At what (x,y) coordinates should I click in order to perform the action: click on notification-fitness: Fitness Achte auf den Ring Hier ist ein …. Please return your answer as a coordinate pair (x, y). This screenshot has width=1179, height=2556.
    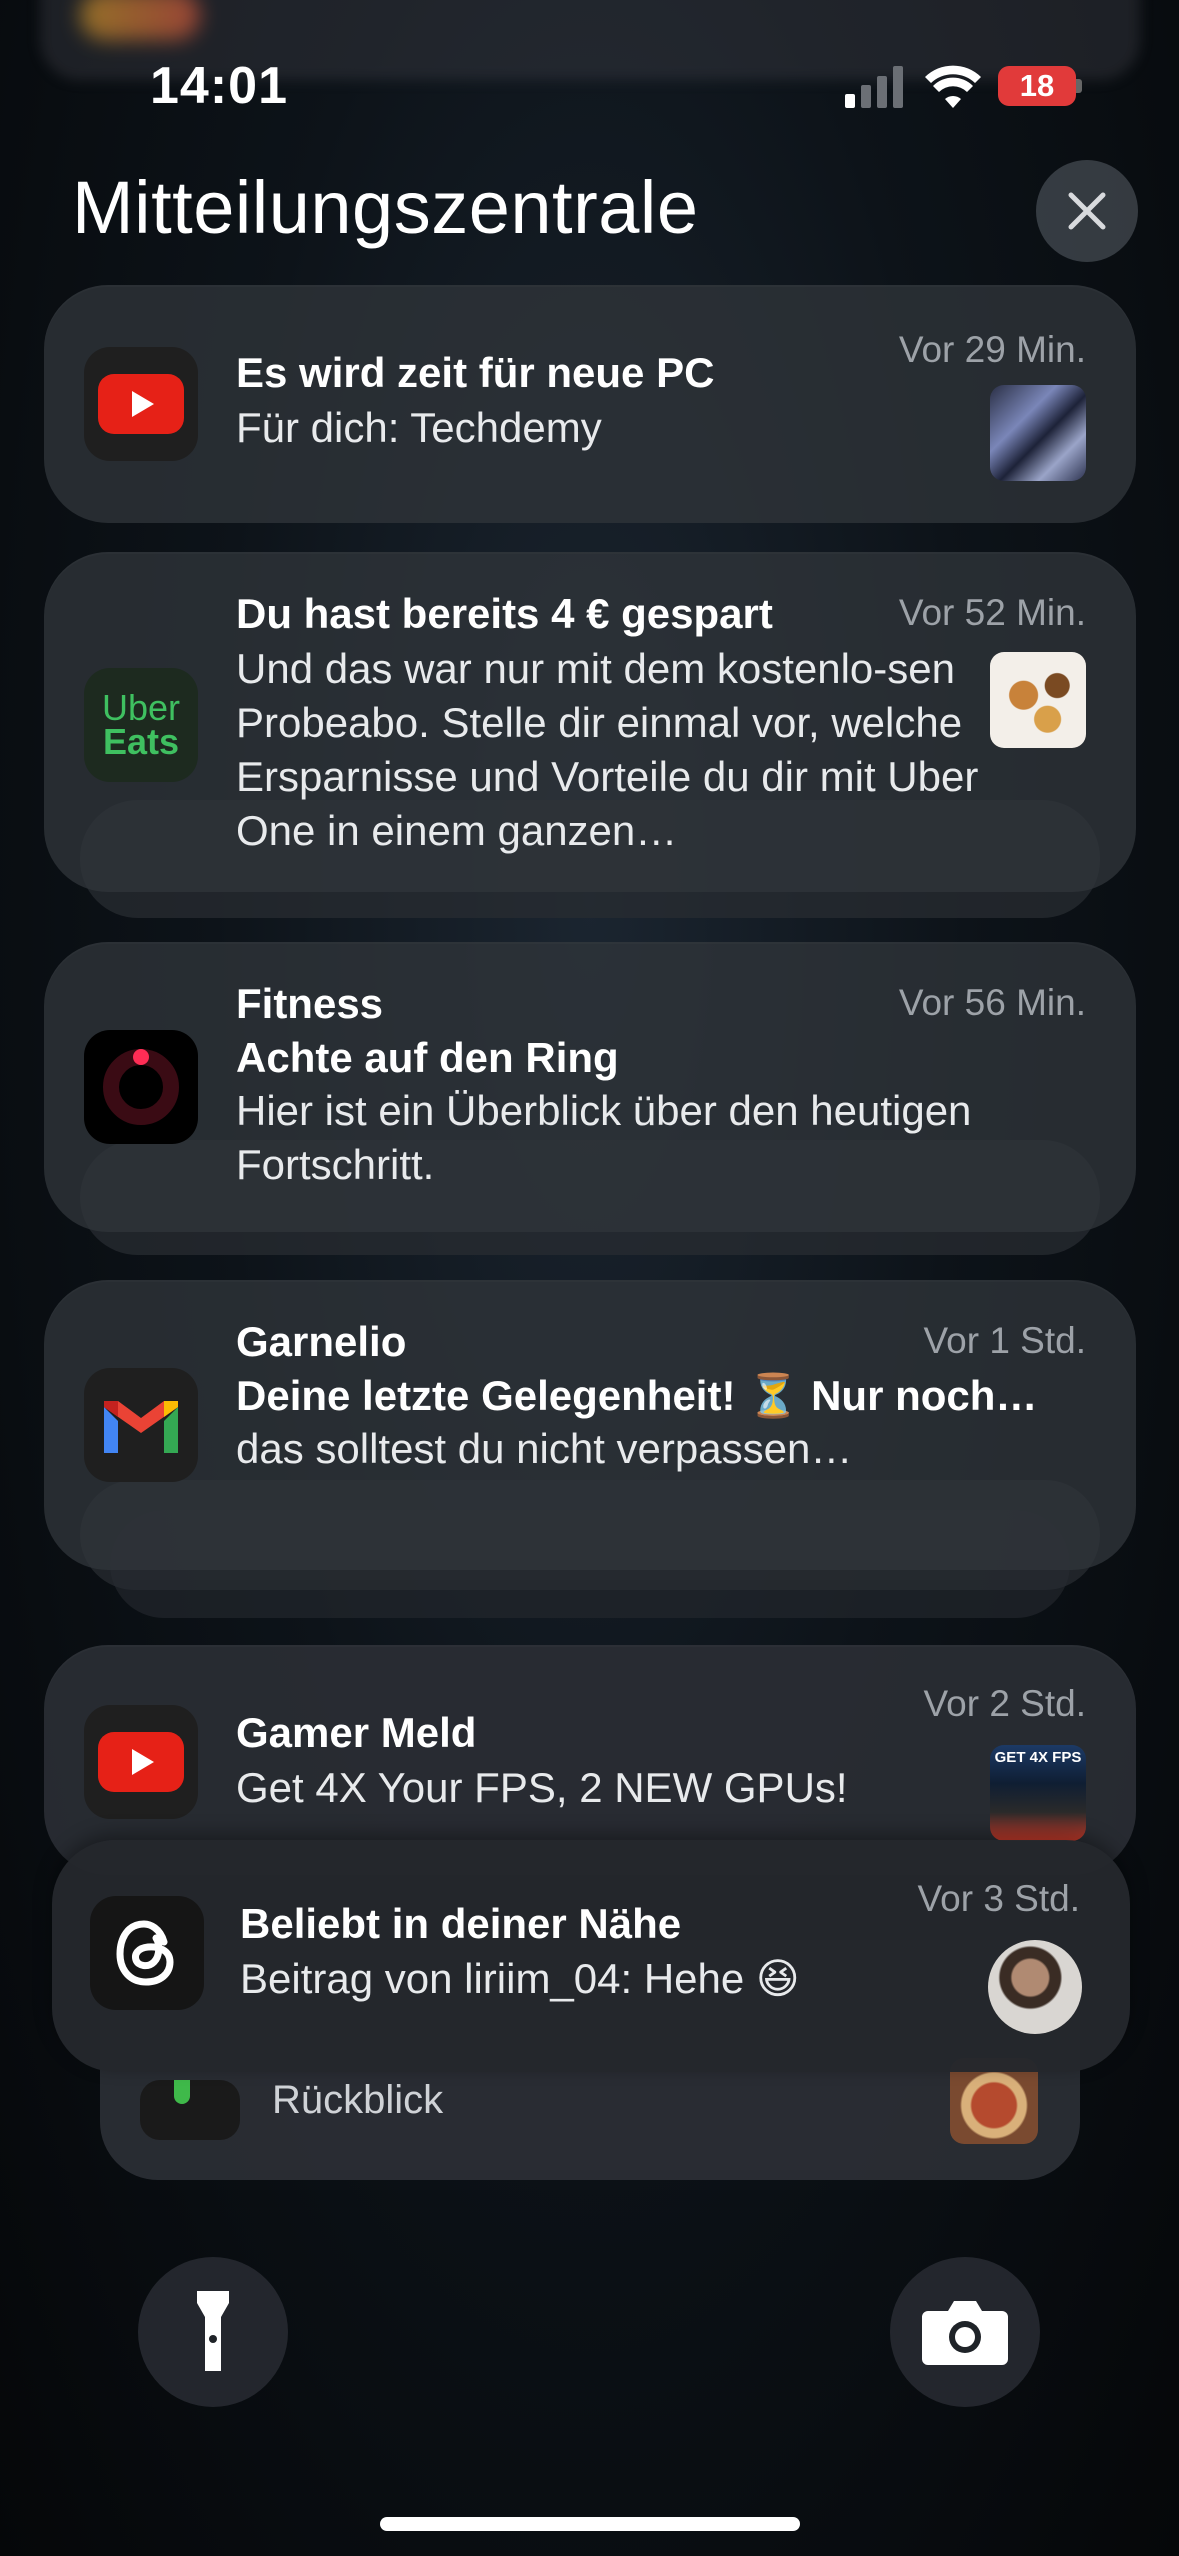
    Looking at the image, I should click on (590, 1087).